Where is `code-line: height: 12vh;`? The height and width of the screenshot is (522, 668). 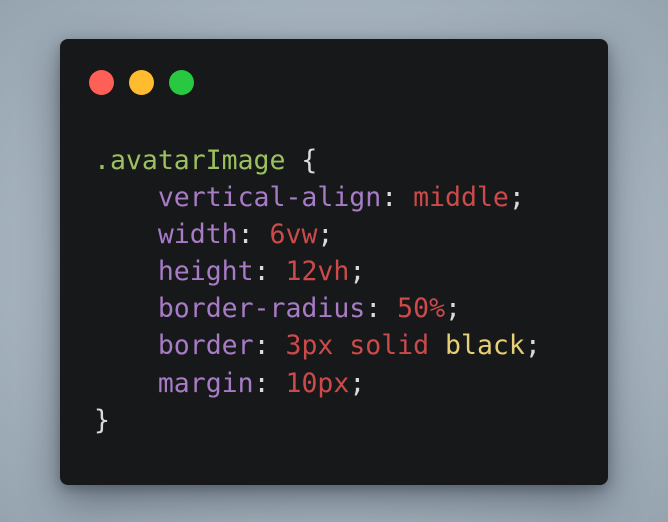
code-line: height: 12vh; is located at coordinates (261, 272).